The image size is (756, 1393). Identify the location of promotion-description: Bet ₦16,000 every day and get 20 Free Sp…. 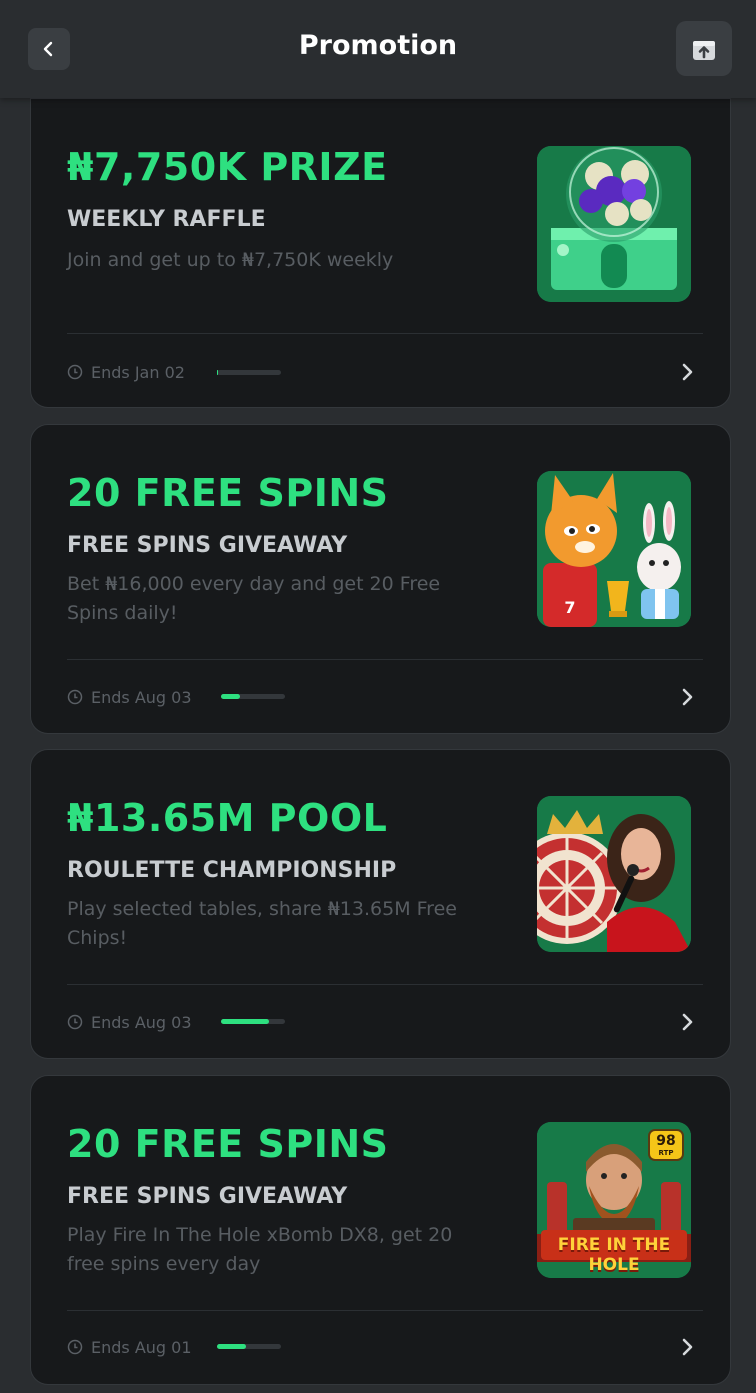
(254, 598).